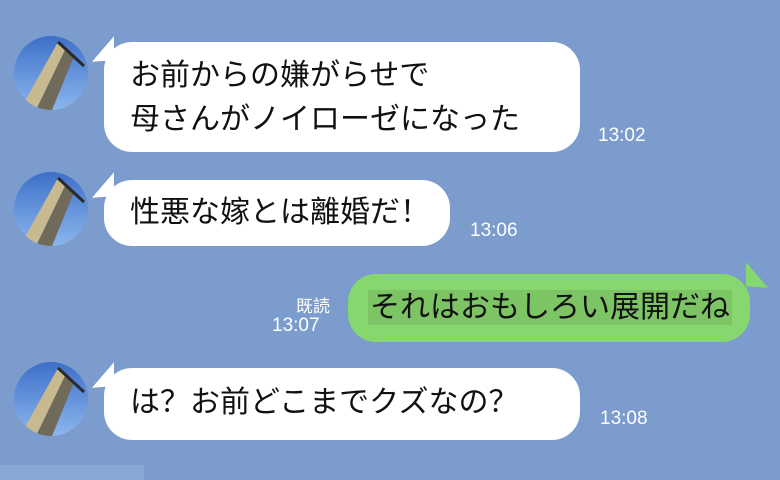 The height and width of the screenshot is (480, 780). Describe the element at coordinates (72, 472) in the screenshot. I see `bottom-bar` at that location.